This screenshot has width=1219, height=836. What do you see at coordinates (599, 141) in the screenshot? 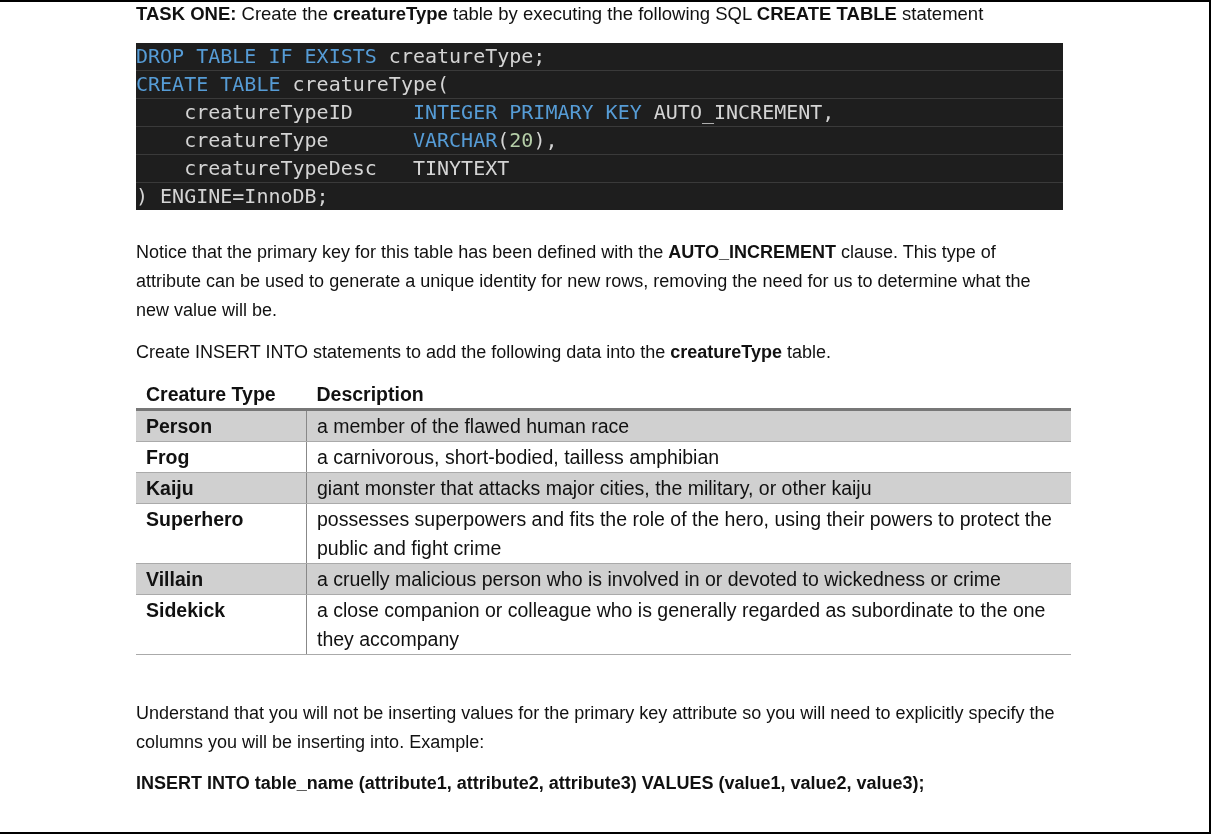
I see `code-line: creatureType VARCHAR(20),` at bounding box center [599, 141].